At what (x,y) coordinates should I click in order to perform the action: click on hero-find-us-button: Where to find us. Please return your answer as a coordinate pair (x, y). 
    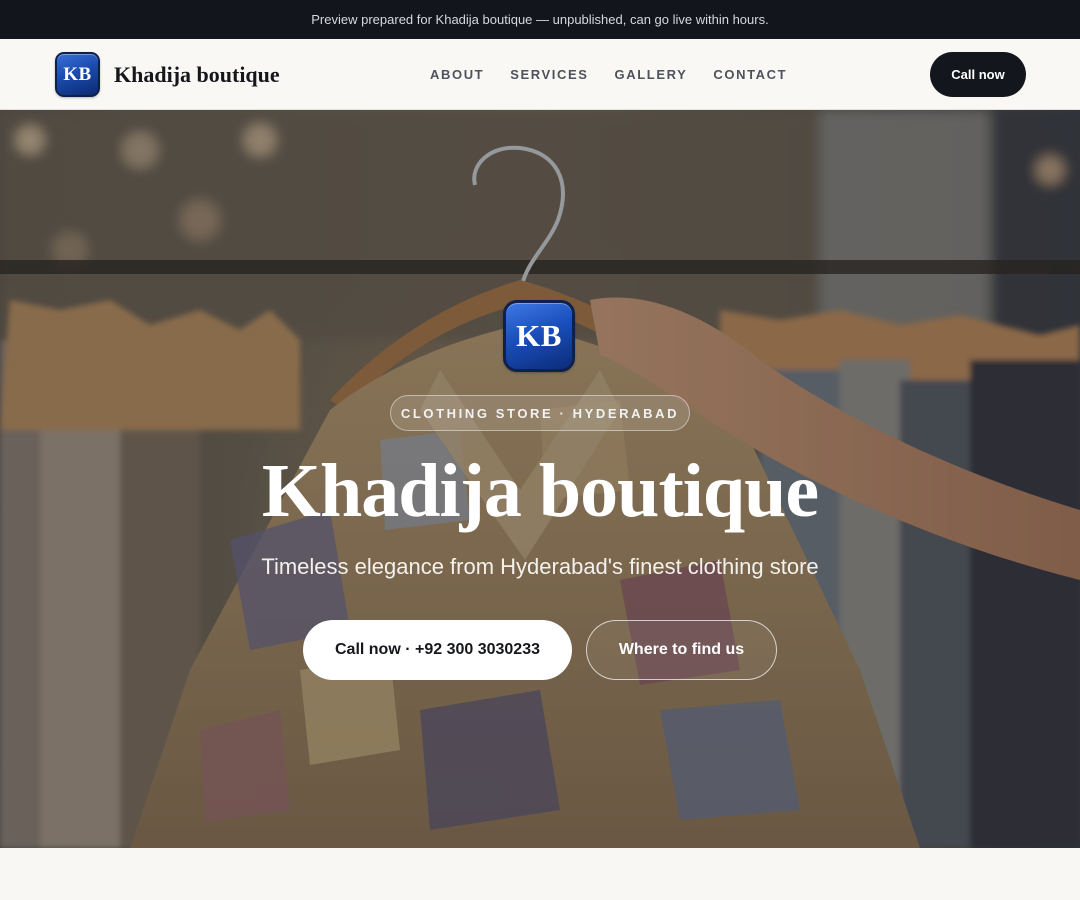
    Looking at the image, I should click on (681, 650).